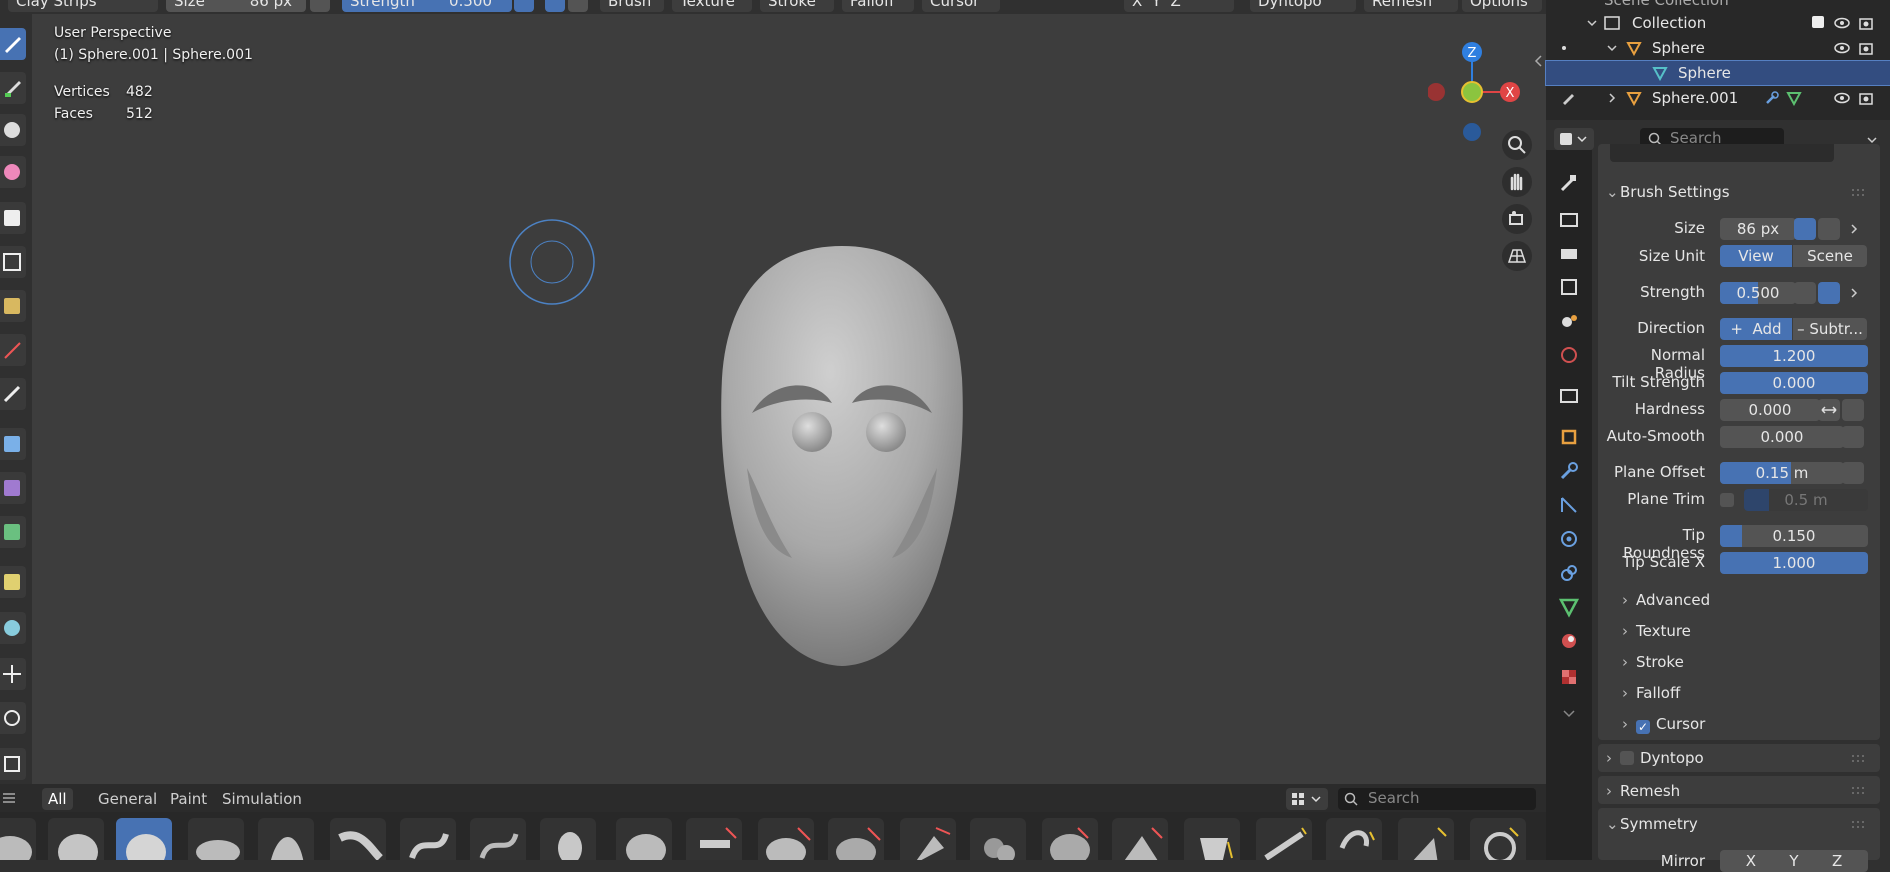 Image resolution: width=1890 pixels, height=872 pixels. What do you see at coordinates (1751, 861) in the screenshot?
I see `mirror-x: X` at bounding box center [1751, 861].